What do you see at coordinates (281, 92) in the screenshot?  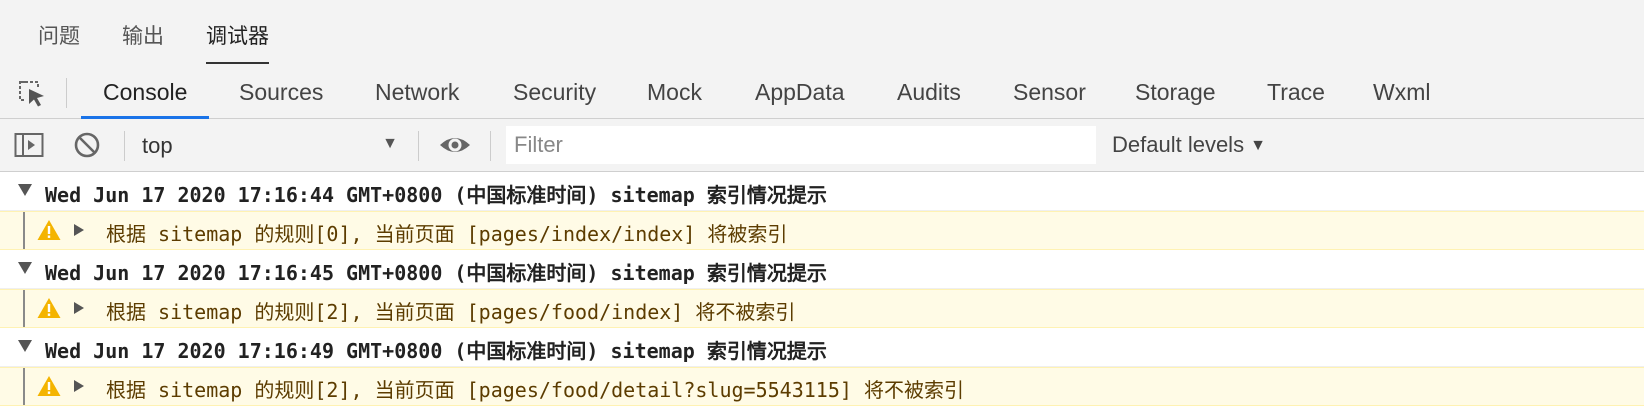 I see `tab-sources: Sources` at bounding box center [281, 92].